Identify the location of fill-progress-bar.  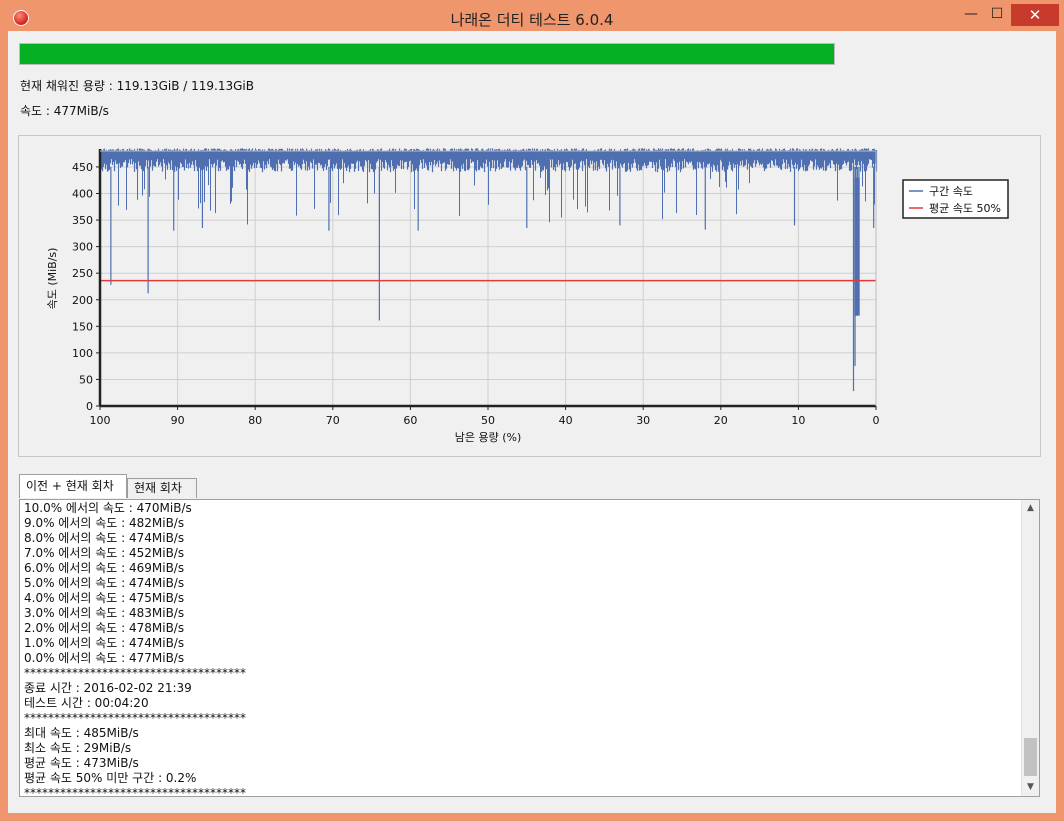
(427, 54).